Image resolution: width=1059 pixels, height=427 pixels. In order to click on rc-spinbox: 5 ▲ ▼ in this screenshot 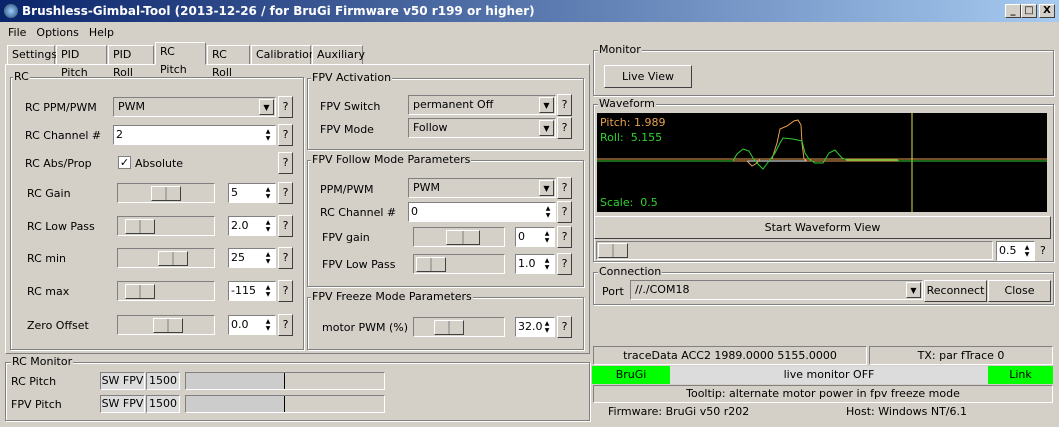, I will do `click(252, 193)`.